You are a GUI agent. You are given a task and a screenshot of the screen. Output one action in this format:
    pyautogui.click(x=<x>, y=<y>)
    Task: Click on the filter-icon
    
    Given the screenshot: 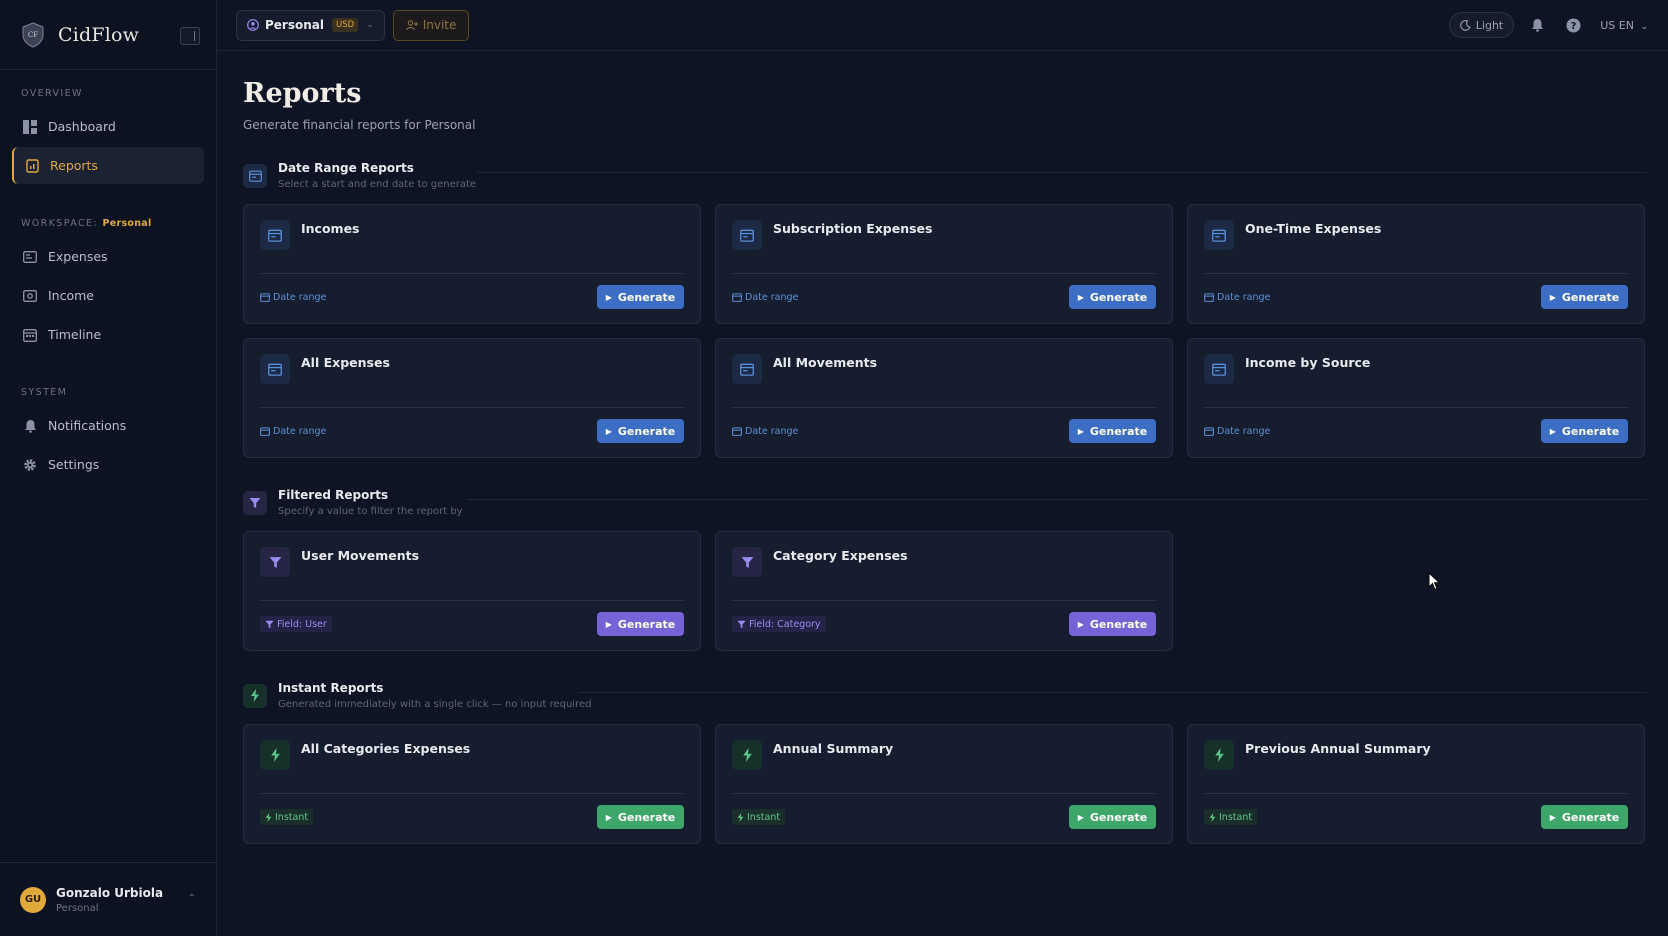 What is the action you would take?
    pyautogui.click(x=255, y=502)
    